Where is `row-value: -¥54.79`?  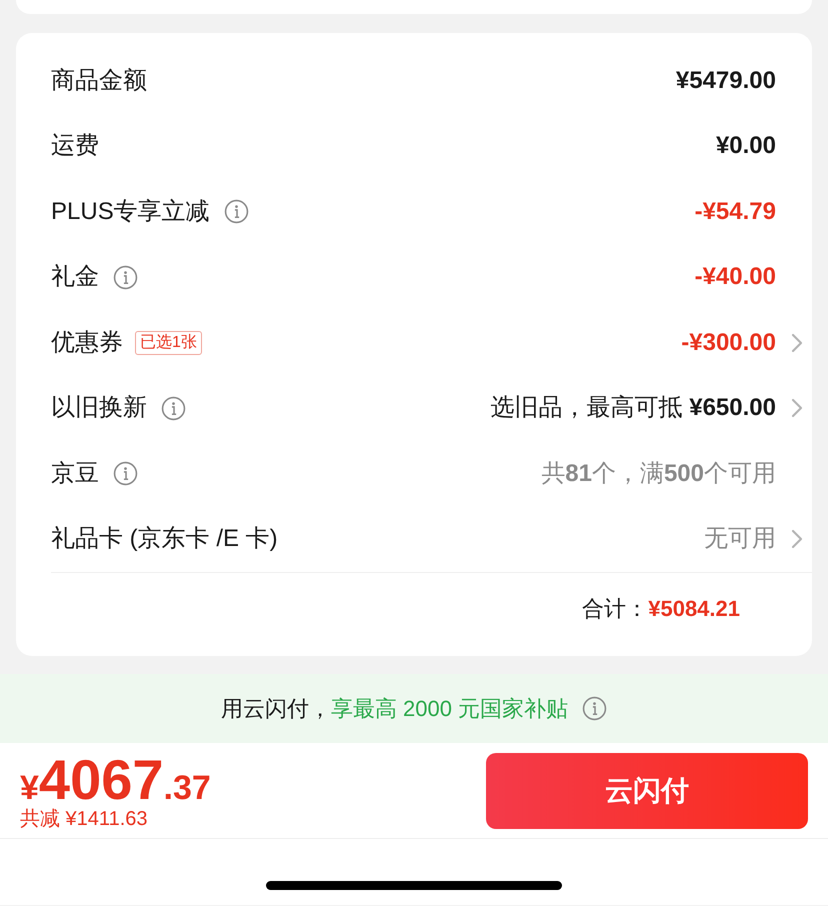
row-value: -¥54.79 is located at coordinates (735, 211).